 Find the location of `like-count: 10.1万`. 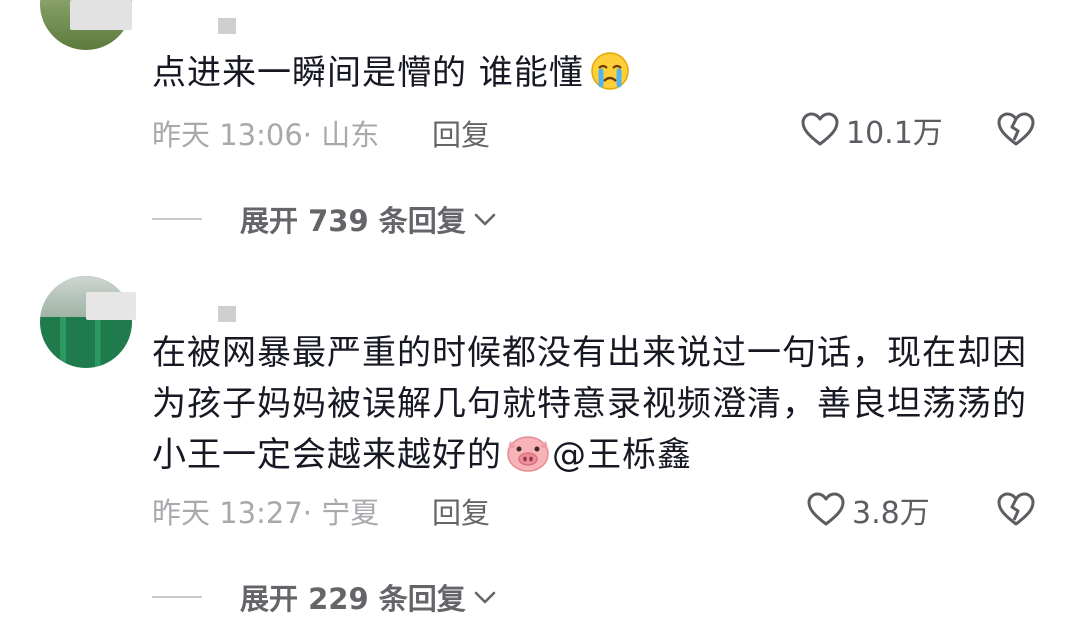

like-count: 10.1万 is located at coordinates (894, 133).